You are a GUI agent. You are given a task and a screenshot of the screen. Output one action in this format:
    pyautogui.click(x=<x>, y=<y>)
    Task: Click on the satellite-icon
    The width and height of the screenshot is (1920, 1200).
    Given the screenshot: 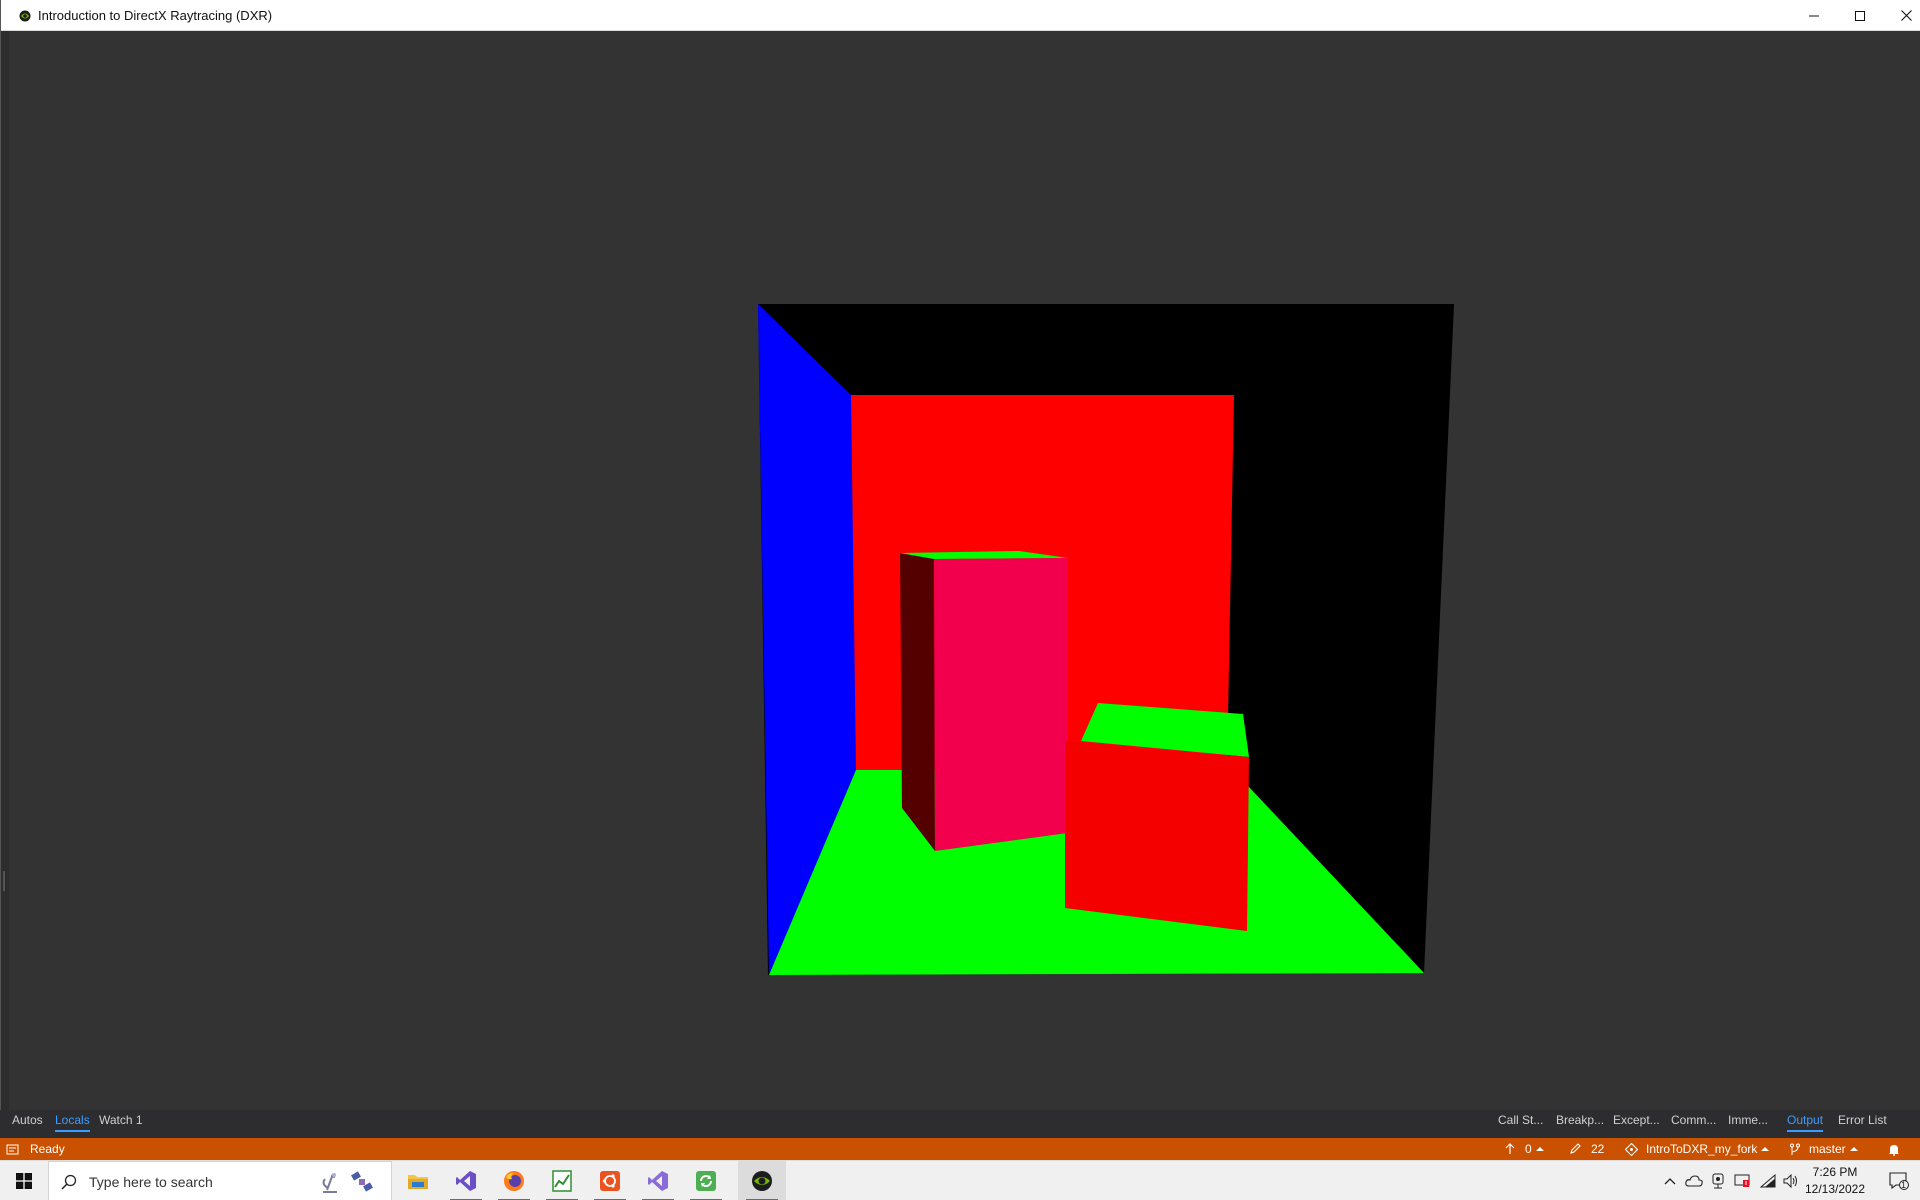 What is the action you would take?
    pyautogui.click(x=362, y=1181)
    